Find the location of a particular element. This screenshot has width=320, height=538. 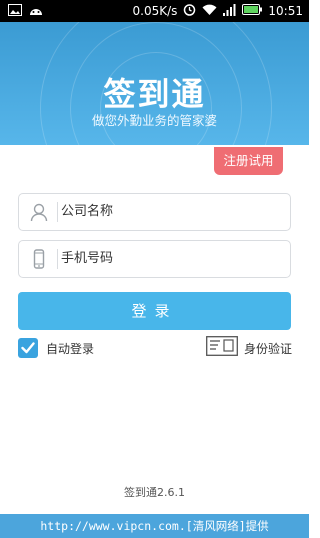

checkbox-checked-icon is located at coordinates (28, 348).